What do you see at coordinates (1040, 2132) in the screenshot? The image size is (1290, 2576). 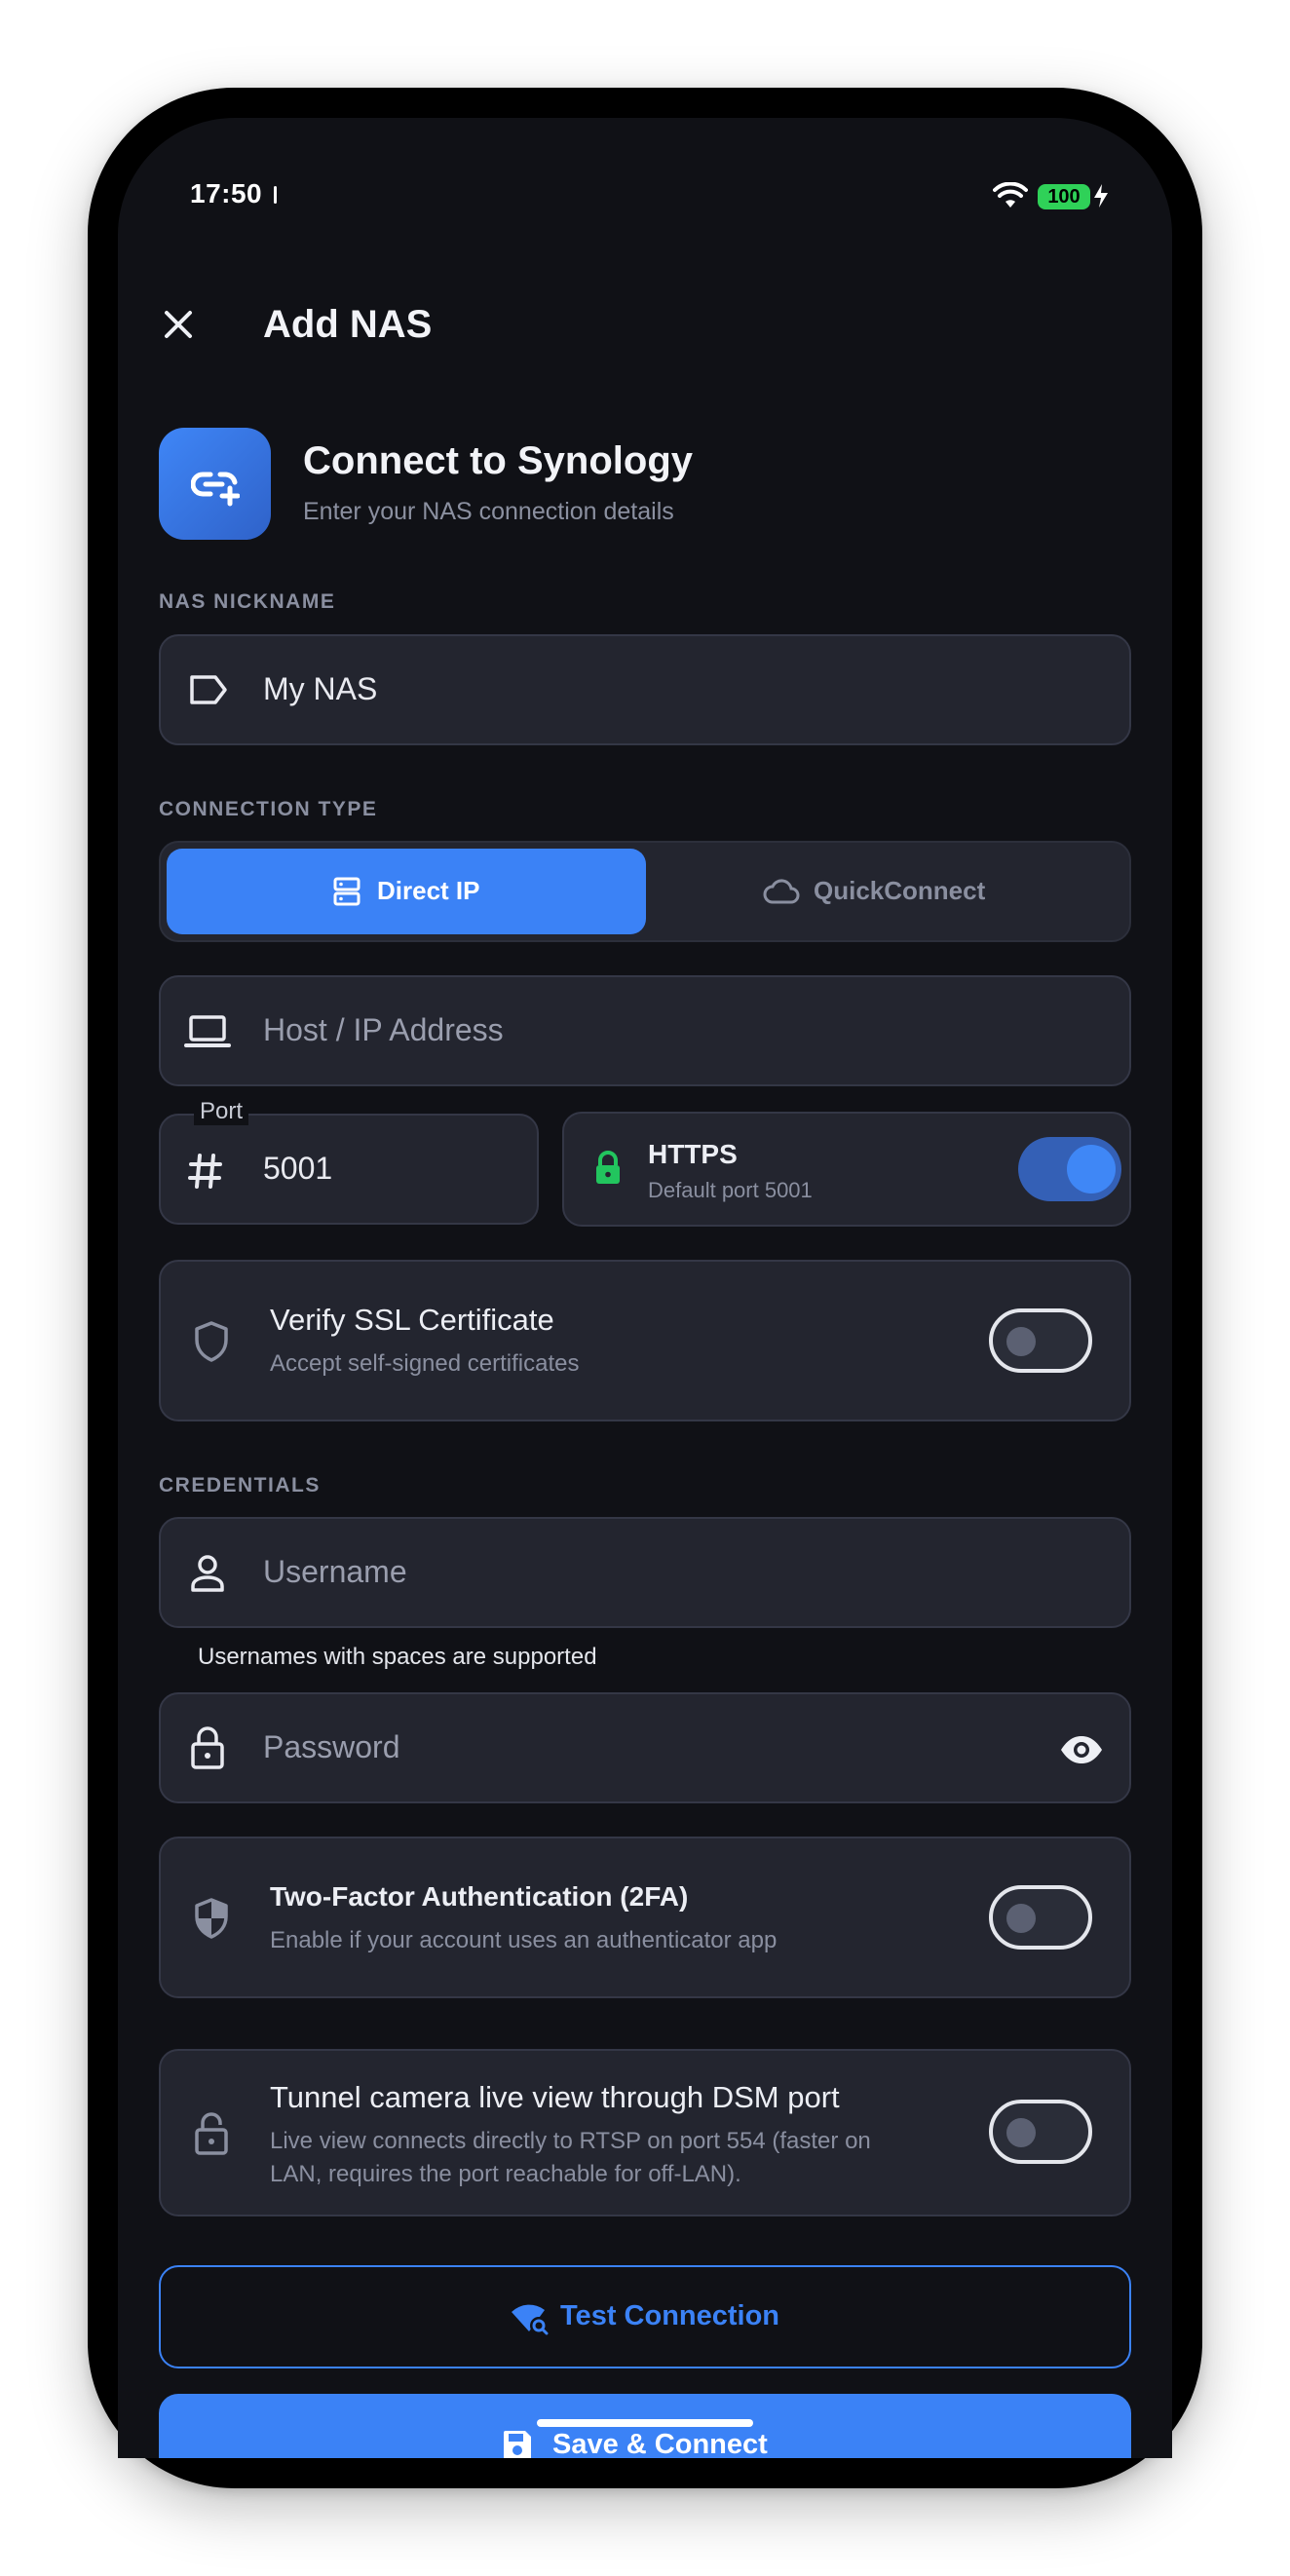 I see `tunnel-toggle` at bounding box center [1040, 2132].